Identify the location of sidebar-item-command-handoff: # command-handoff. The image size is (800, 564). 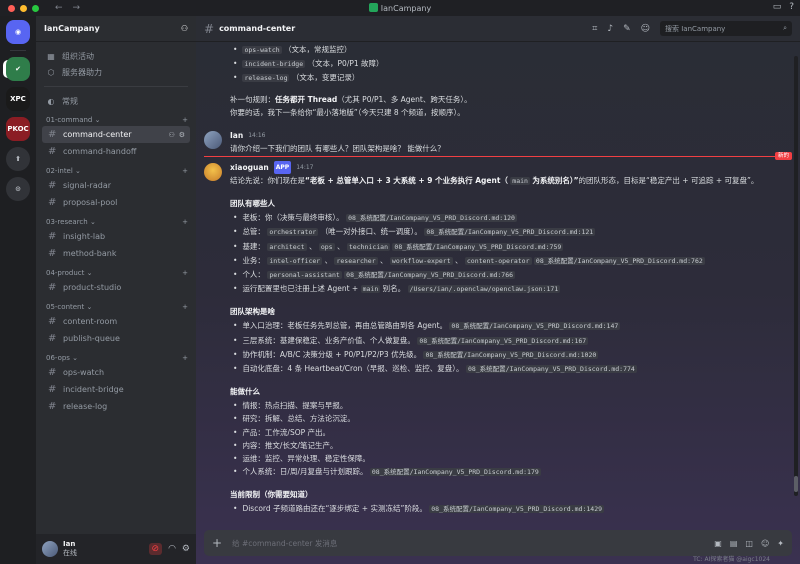
(116, 151).